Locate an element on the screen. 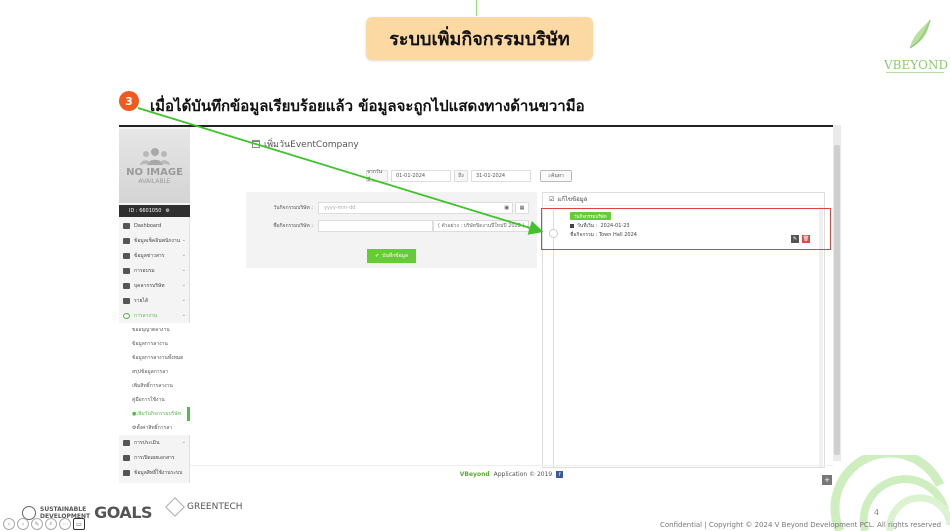 This screenshot has height=531, width=950. submenu-item: ⚙ ตั้งค่าสิทธิ์การลา is located at coordinates (154, 428).